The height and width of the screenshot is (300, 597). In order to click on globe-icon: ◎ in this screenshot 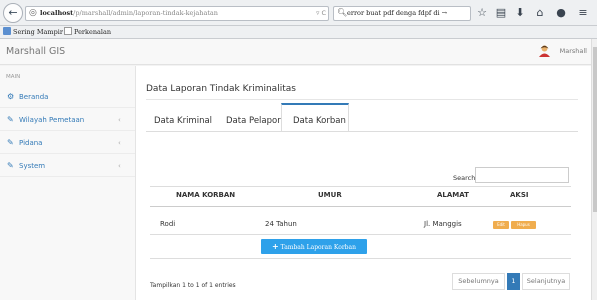, I will do `click(33, 13)`.